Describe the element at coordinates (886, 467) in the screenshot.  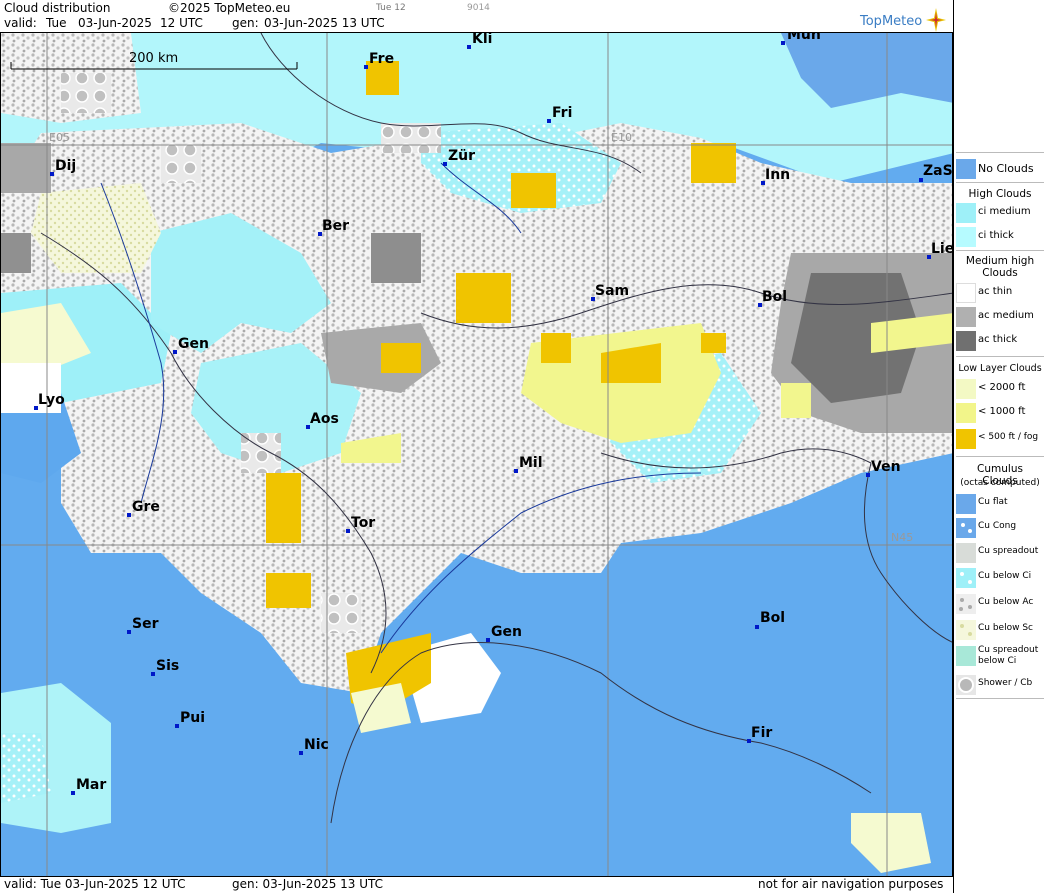
I see `city-label: Ven` at that location.